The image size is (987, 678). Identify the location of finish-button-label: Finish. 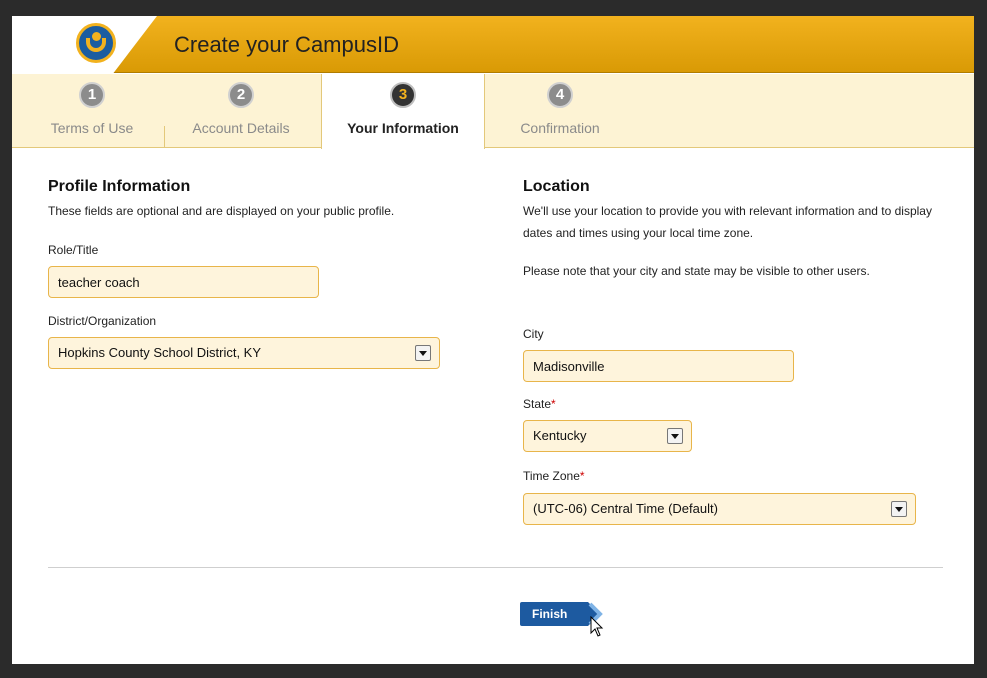
(551, 614).